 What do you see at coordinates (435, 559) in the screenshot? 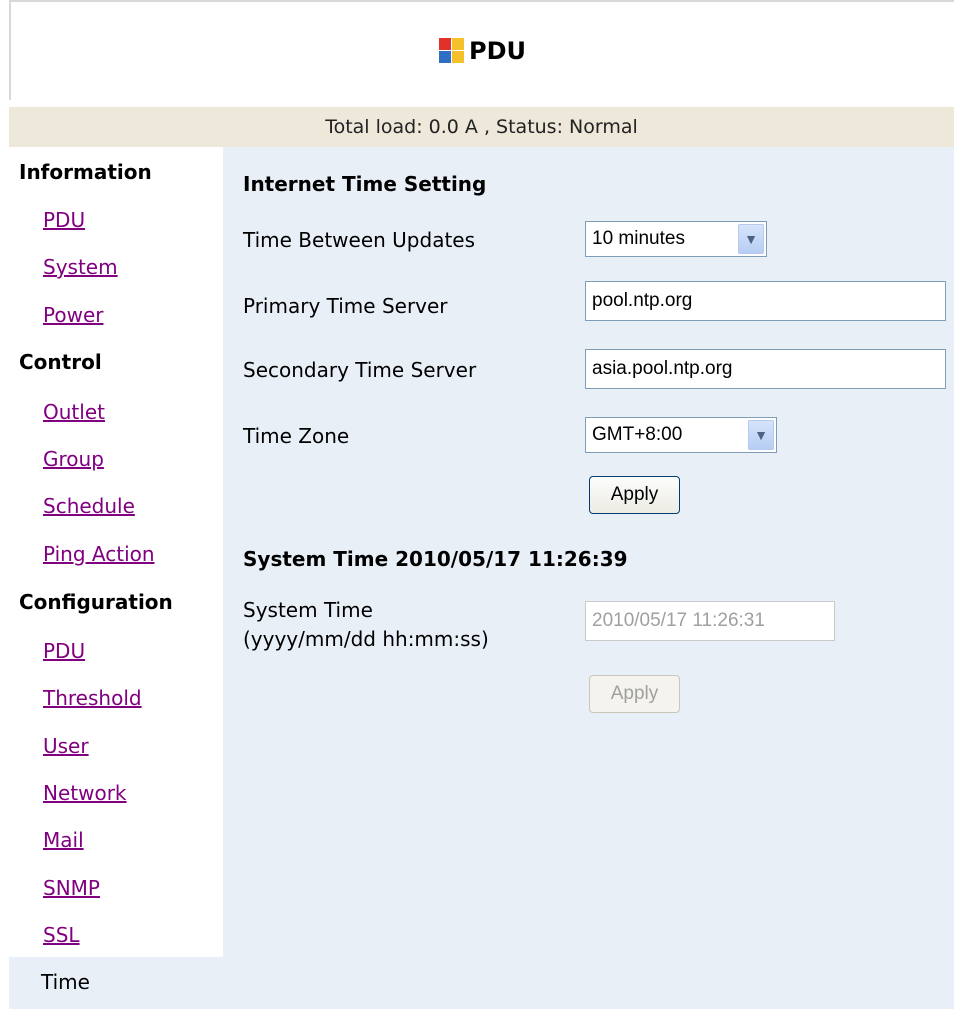
I see `system-time-title: System Time 2010/05/17 11:26:39` at bounding box center [435, 559].